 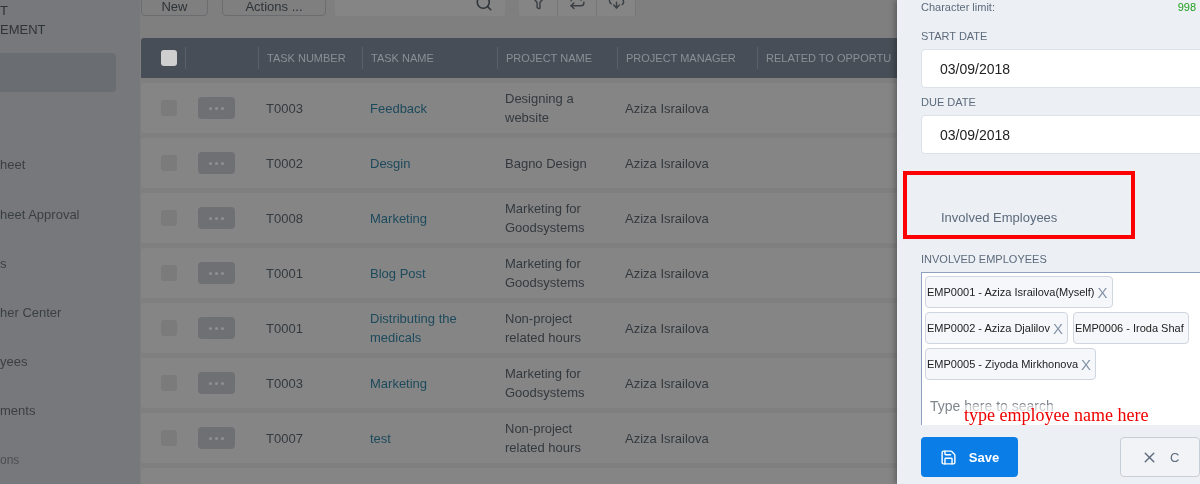 What do you see at coordinates (4, 11) in the screenshot?
I see `sidebar-title: T` at bounding box center [4, 11].